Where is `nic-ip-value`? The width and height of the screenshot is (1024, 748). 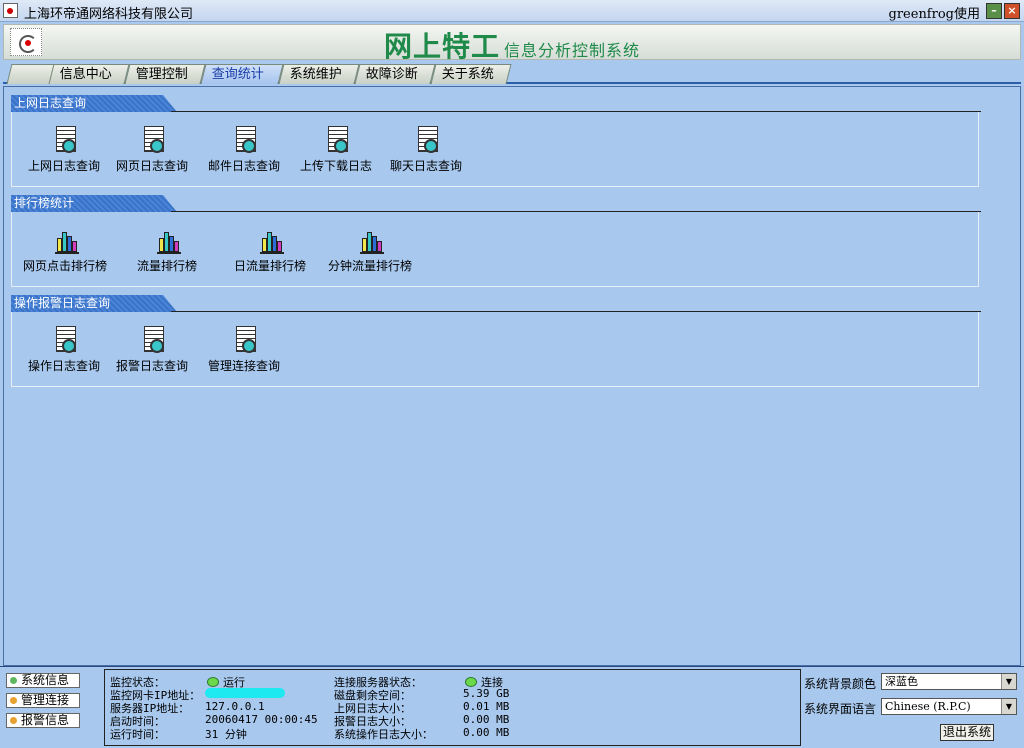 nic-ip-value is located at coordinates (245, 693).